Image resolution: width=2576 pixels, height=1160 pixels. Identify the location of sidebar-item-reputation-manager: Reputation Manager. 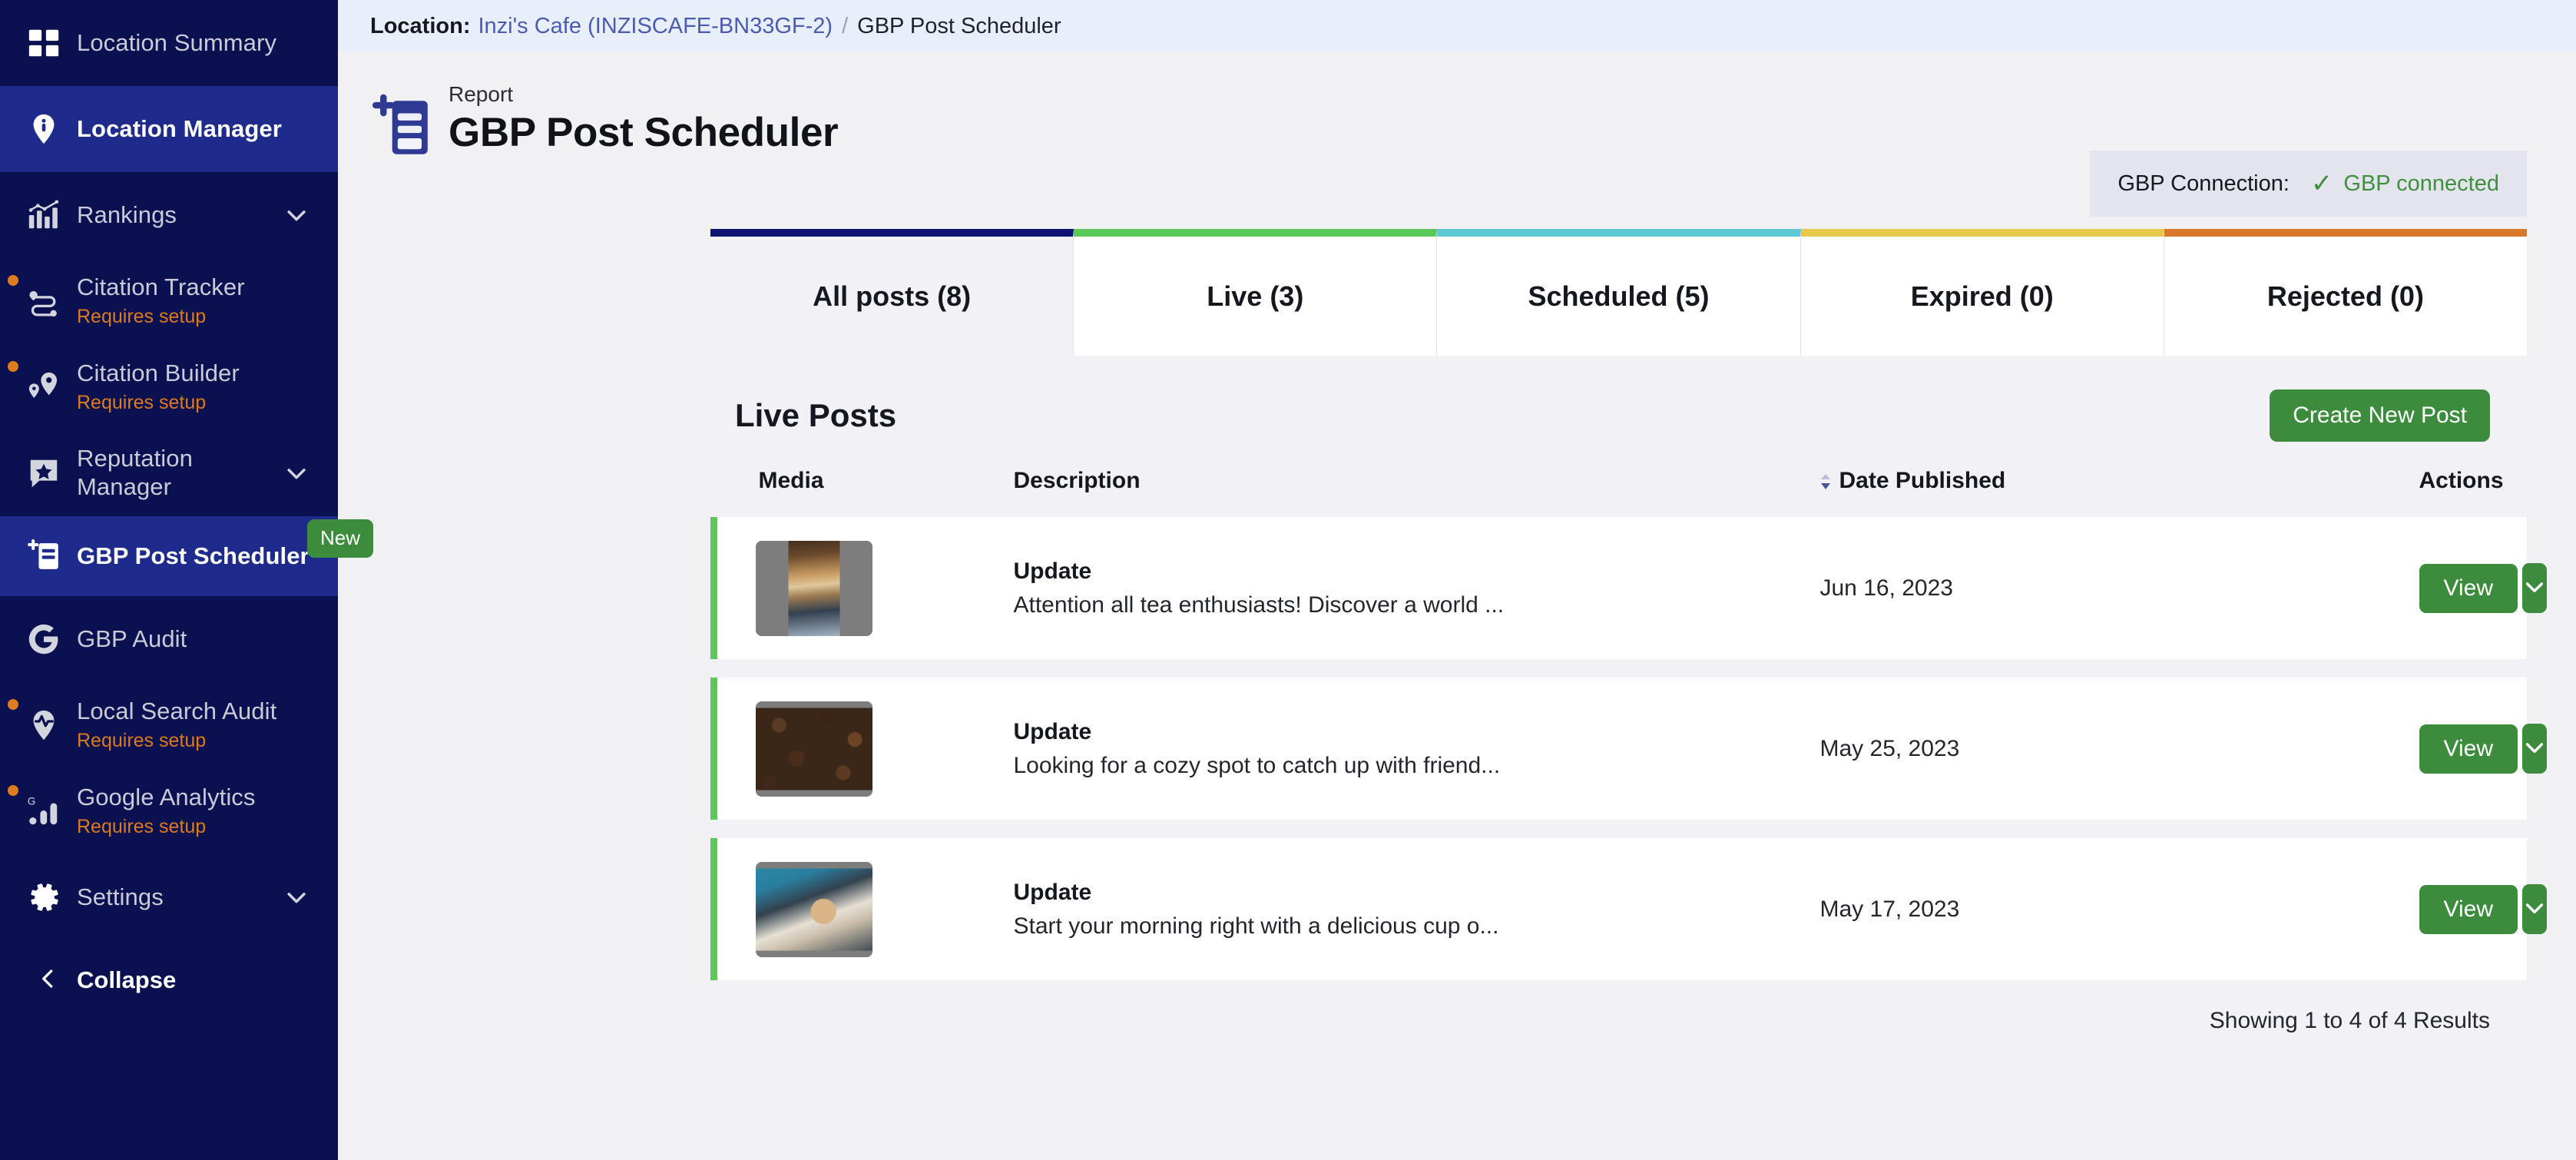
(169, 473).